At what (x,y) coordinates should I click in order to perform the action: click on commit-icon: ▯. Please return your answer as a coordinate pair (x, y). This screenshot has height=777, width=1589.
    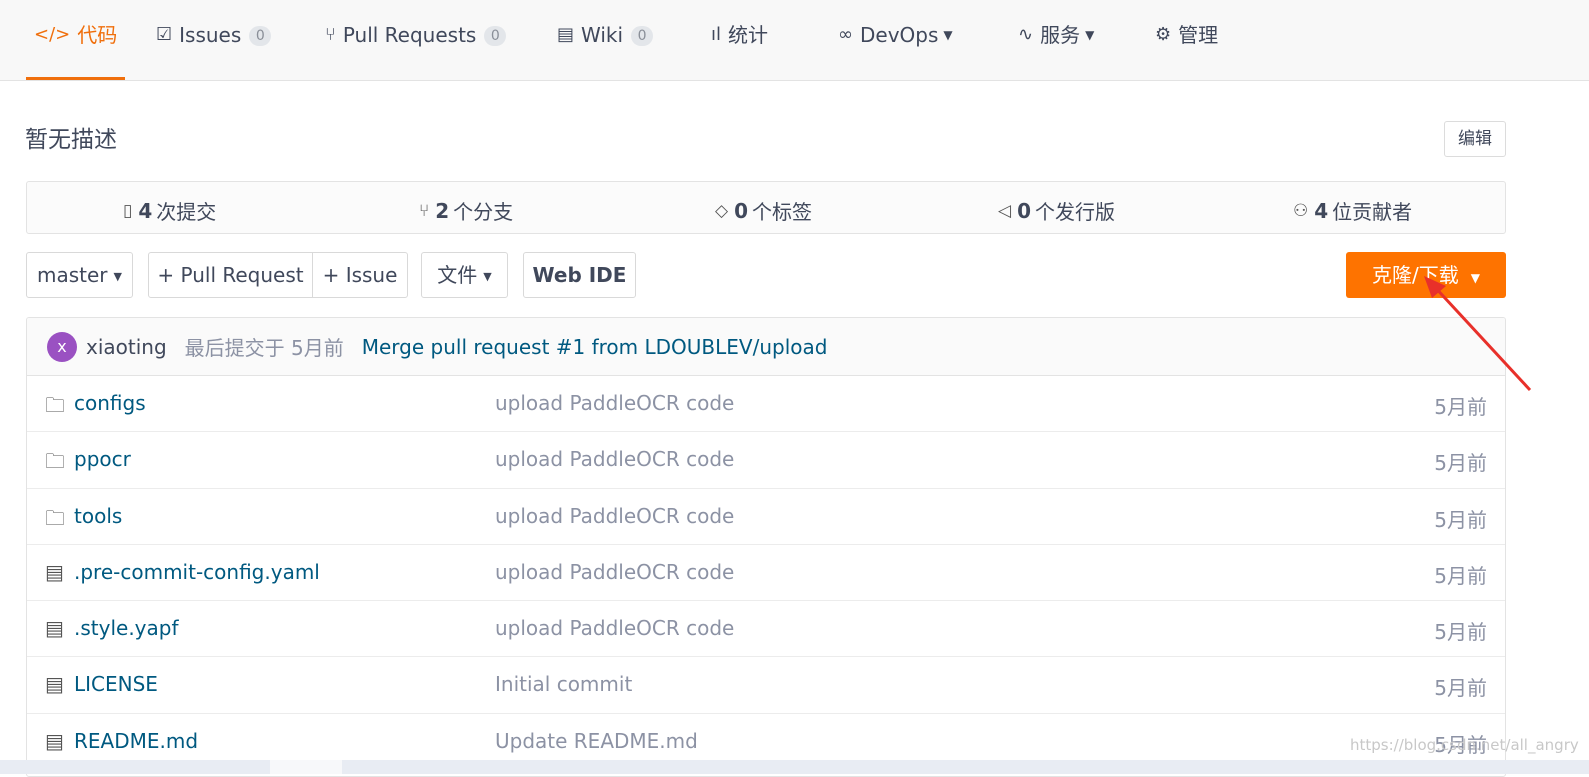
    Looking at the image, I should click on (128, 210).